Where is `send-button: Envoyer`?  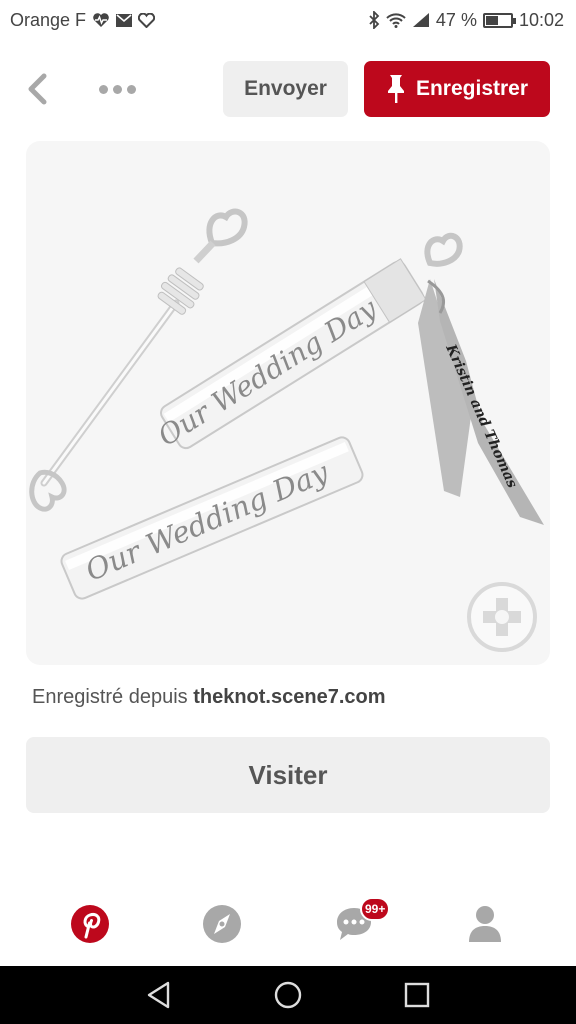 send-button: Envoyer is located at coordinates (285, 89).